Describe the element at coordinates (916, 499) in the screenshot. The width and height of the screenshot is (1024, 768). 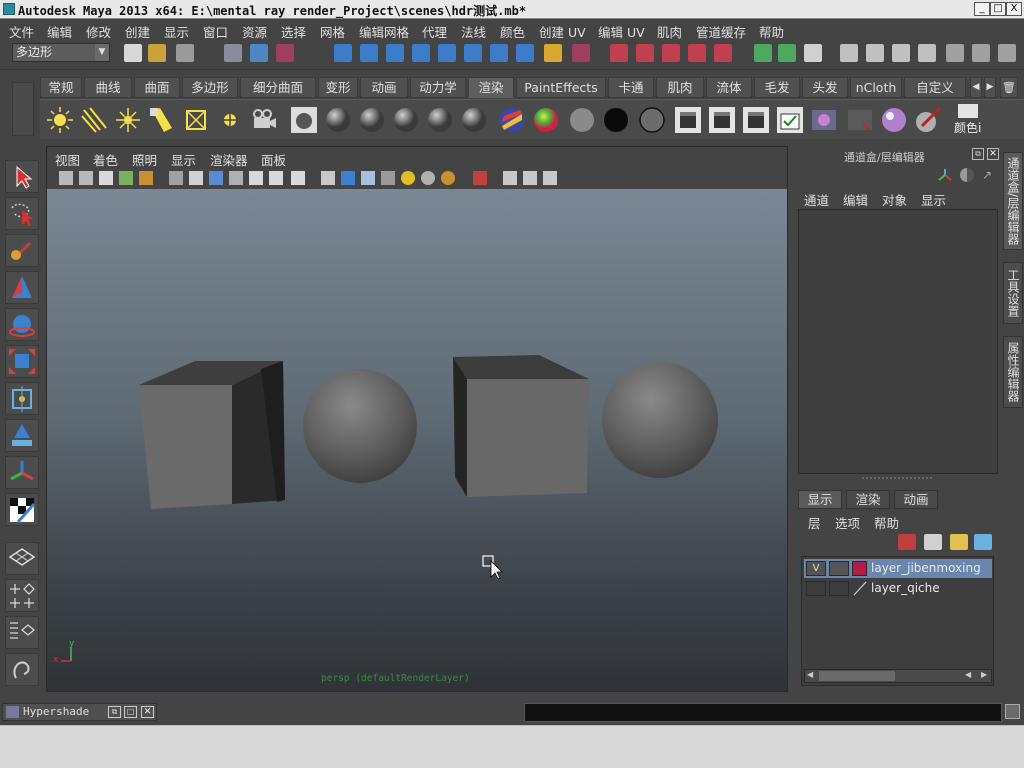
I see `layer-tab-animation: 动画` at that location.